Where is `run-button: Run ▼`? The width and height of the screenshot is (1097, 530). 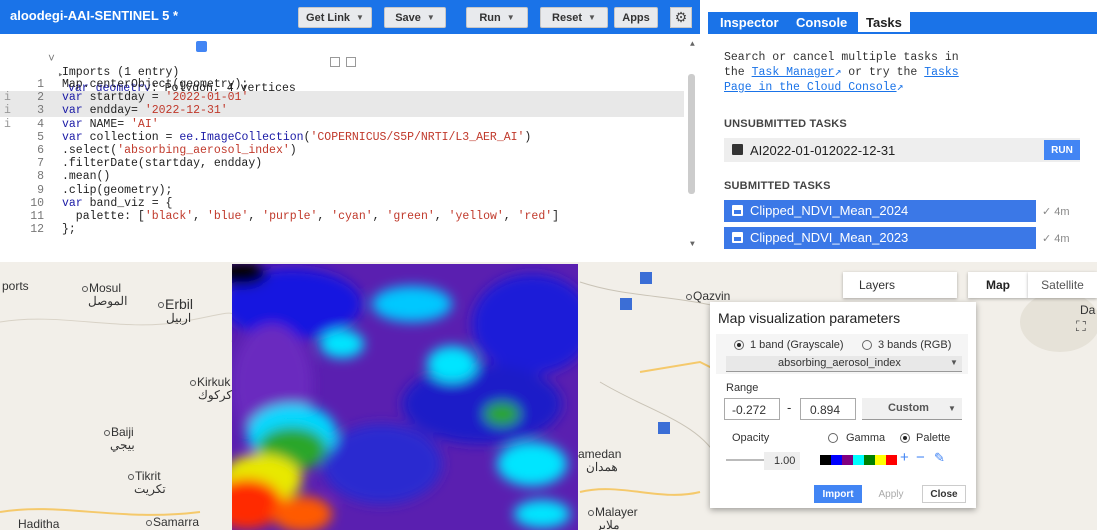
run-button: Run ▼ is located at coordinates (497, 17).